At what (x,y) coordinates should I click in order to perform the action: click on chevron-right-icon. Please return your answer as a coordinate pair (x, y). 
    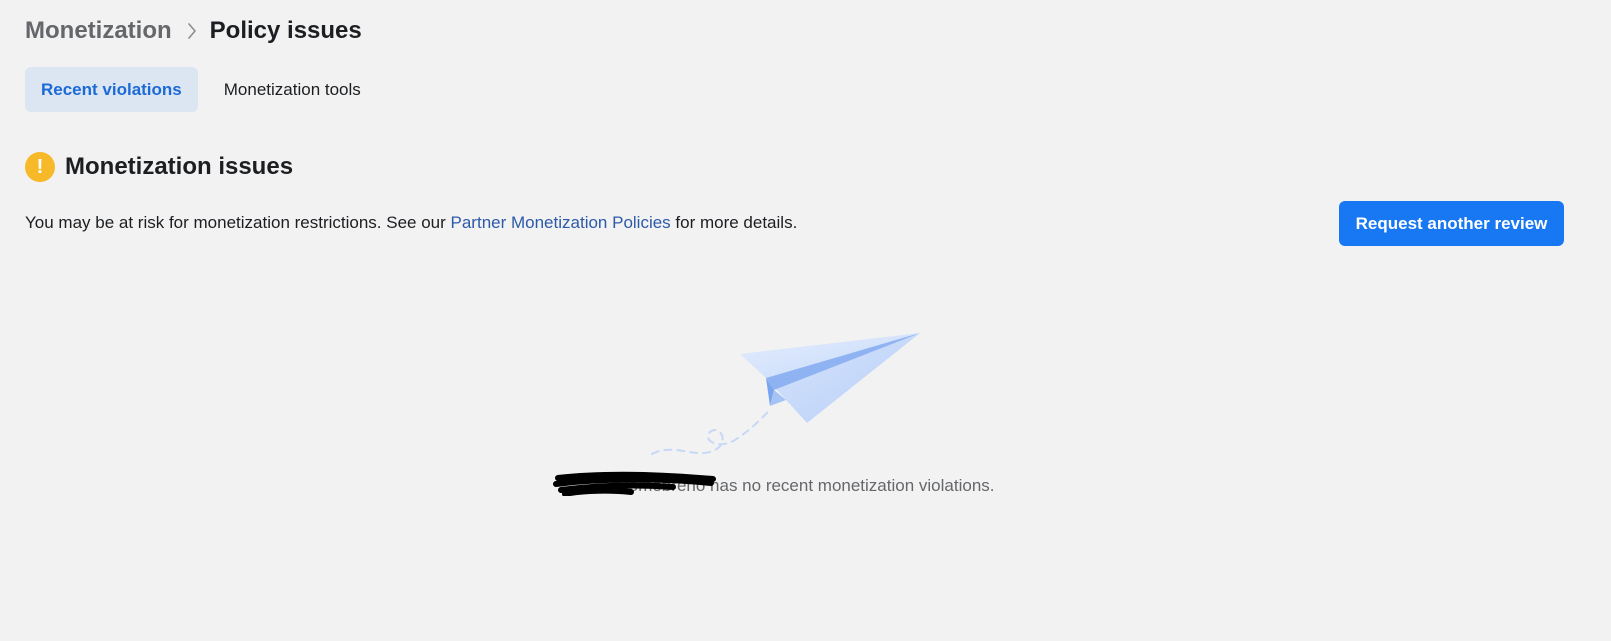
    Looking at the image, I should click on (192, 31).